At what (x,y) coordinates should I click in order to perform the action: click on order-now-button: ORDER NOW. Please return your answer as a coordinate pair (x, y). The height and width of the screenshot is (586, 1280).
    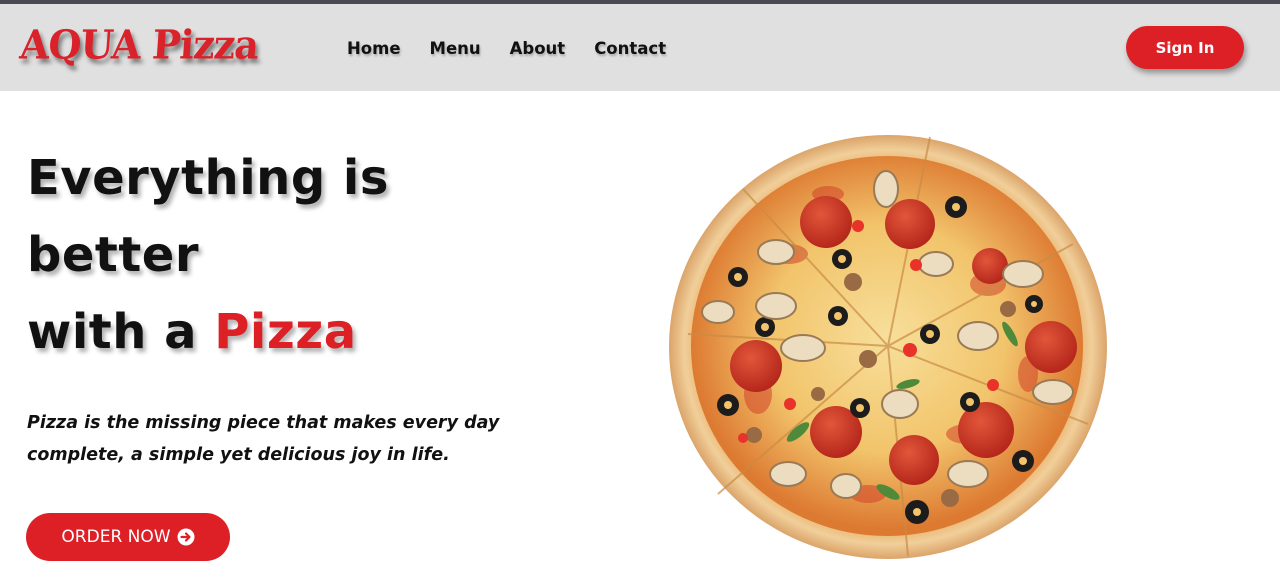
    Looking at the image, I should click on (128, 537).